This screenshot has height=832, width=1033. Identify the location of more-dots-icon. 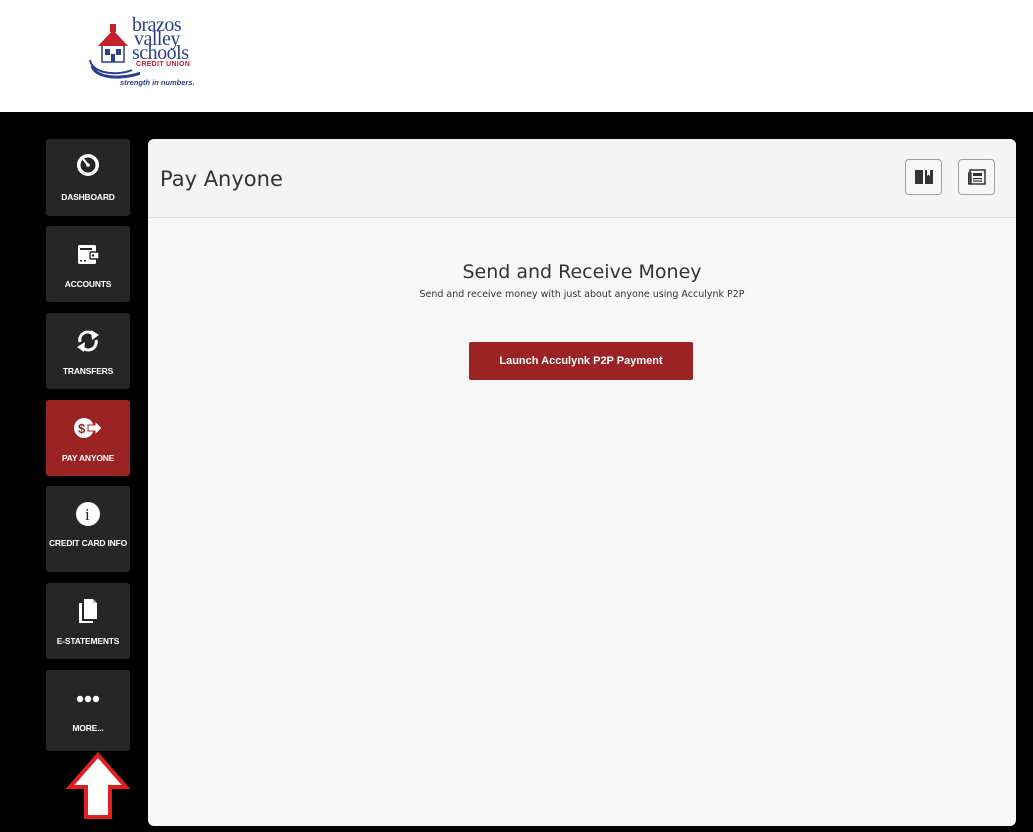
(88, 699).